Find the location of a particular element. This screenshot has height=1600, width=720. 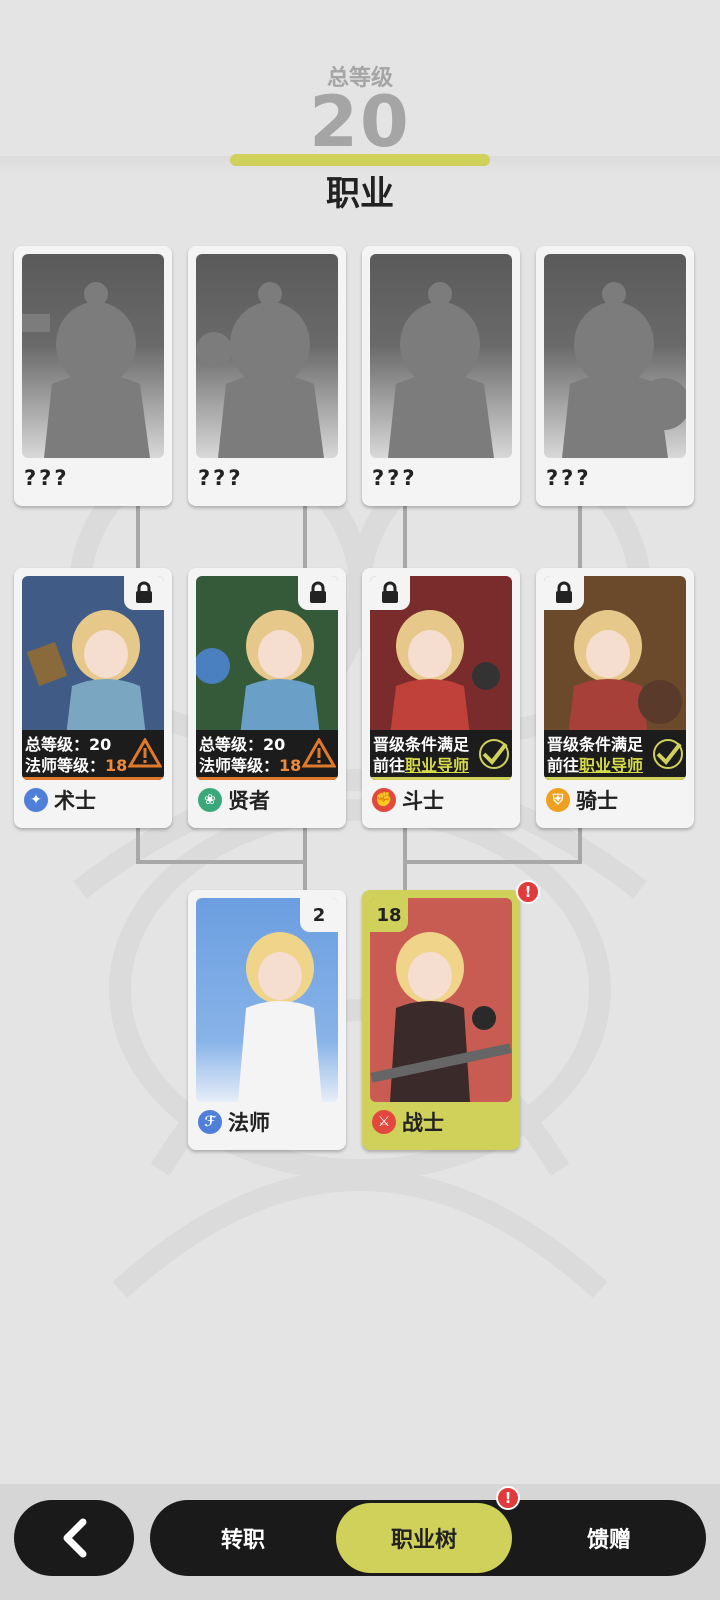

class-card-warrior: 18 ⚔ 战士 is located at coordinates (441, 1020).